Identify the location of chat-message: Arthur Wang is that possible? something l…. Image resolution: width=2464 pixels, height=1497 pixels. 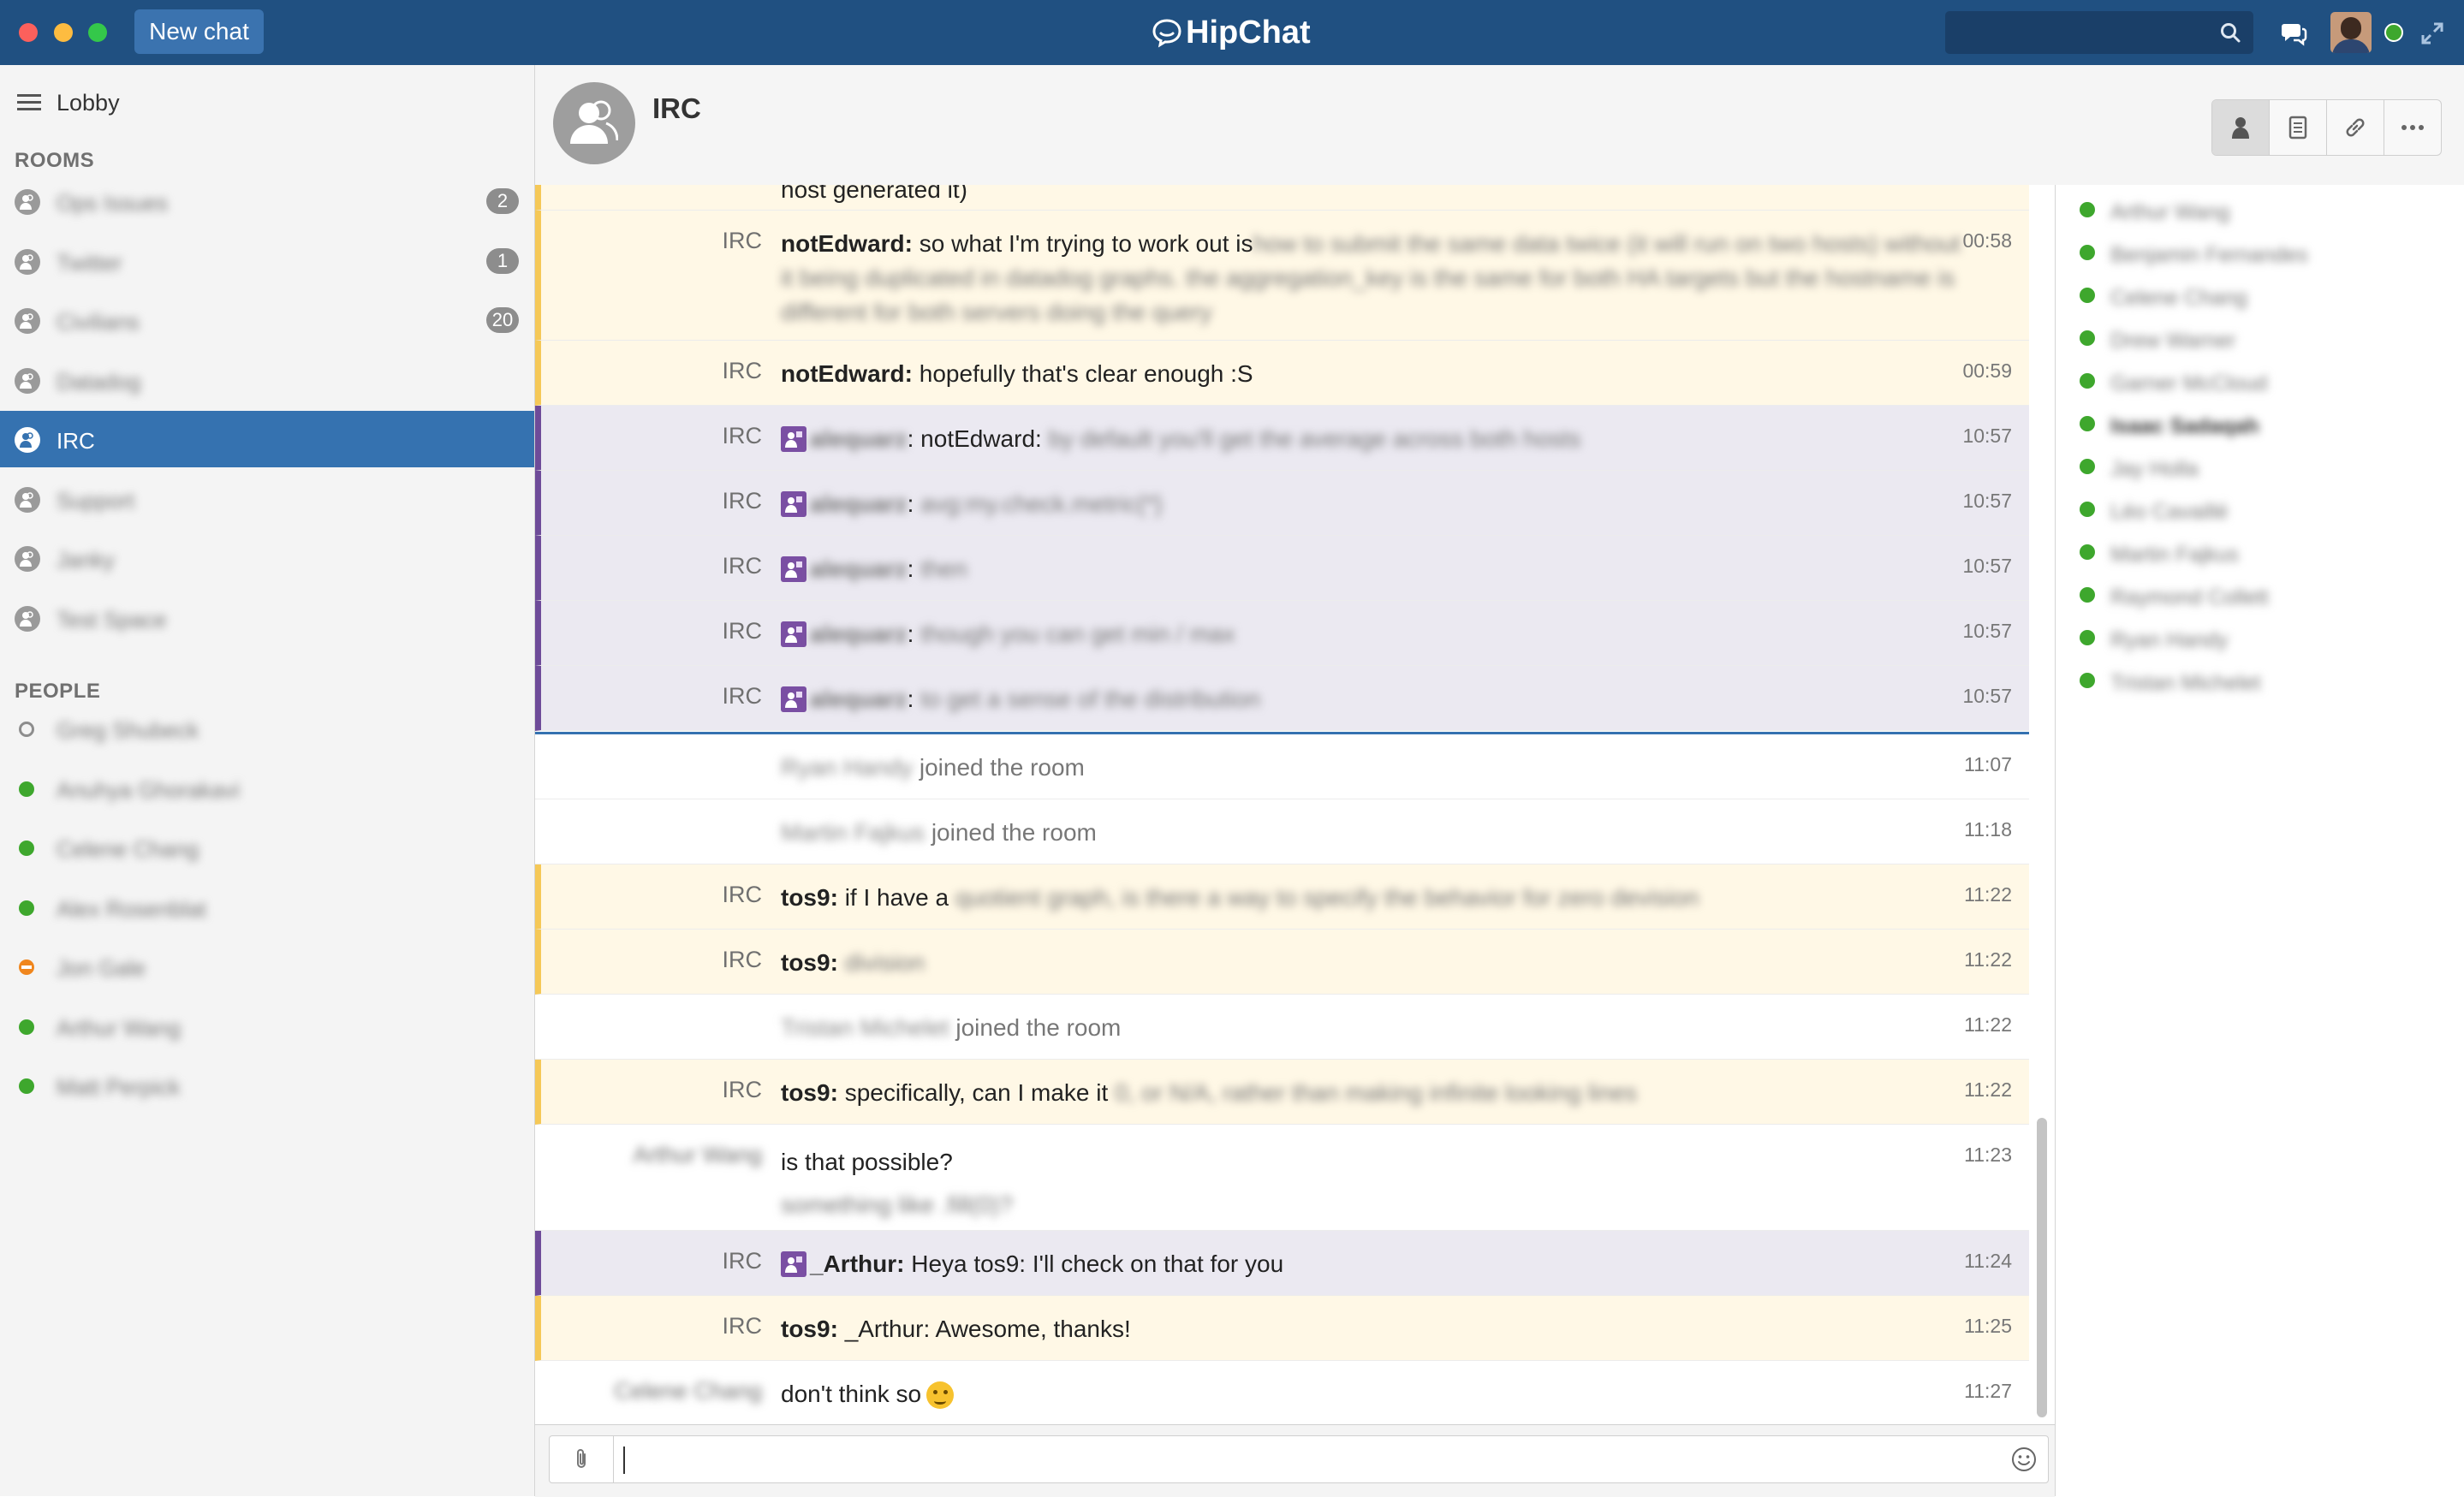
(1282, 1178).